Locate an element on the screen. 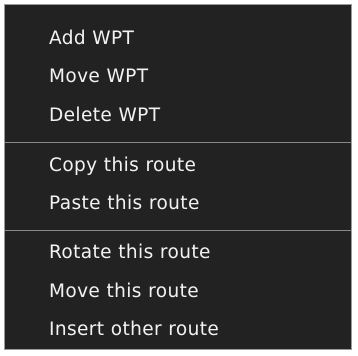 This screenshot has height=356, width=358. menu-item-move-wpt: Move WPT is located at coordinates (178, 76).